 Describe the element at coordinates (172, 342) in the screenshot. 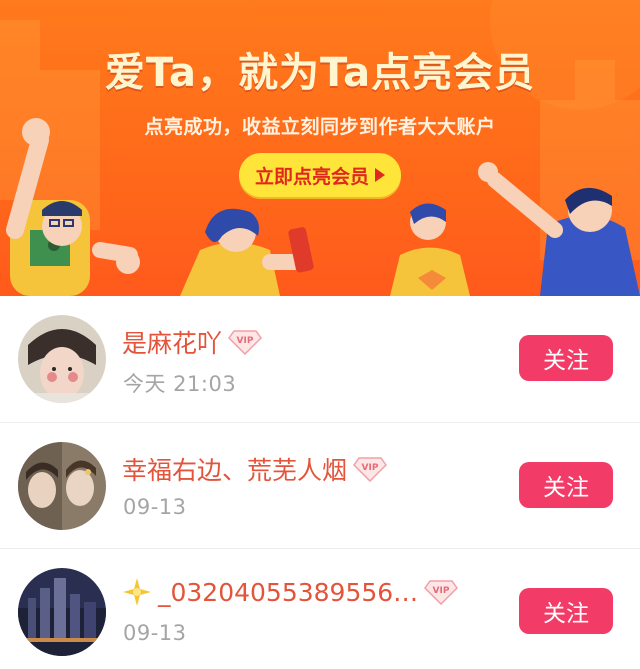

I see `user-name: 是麻花吖` at that location.